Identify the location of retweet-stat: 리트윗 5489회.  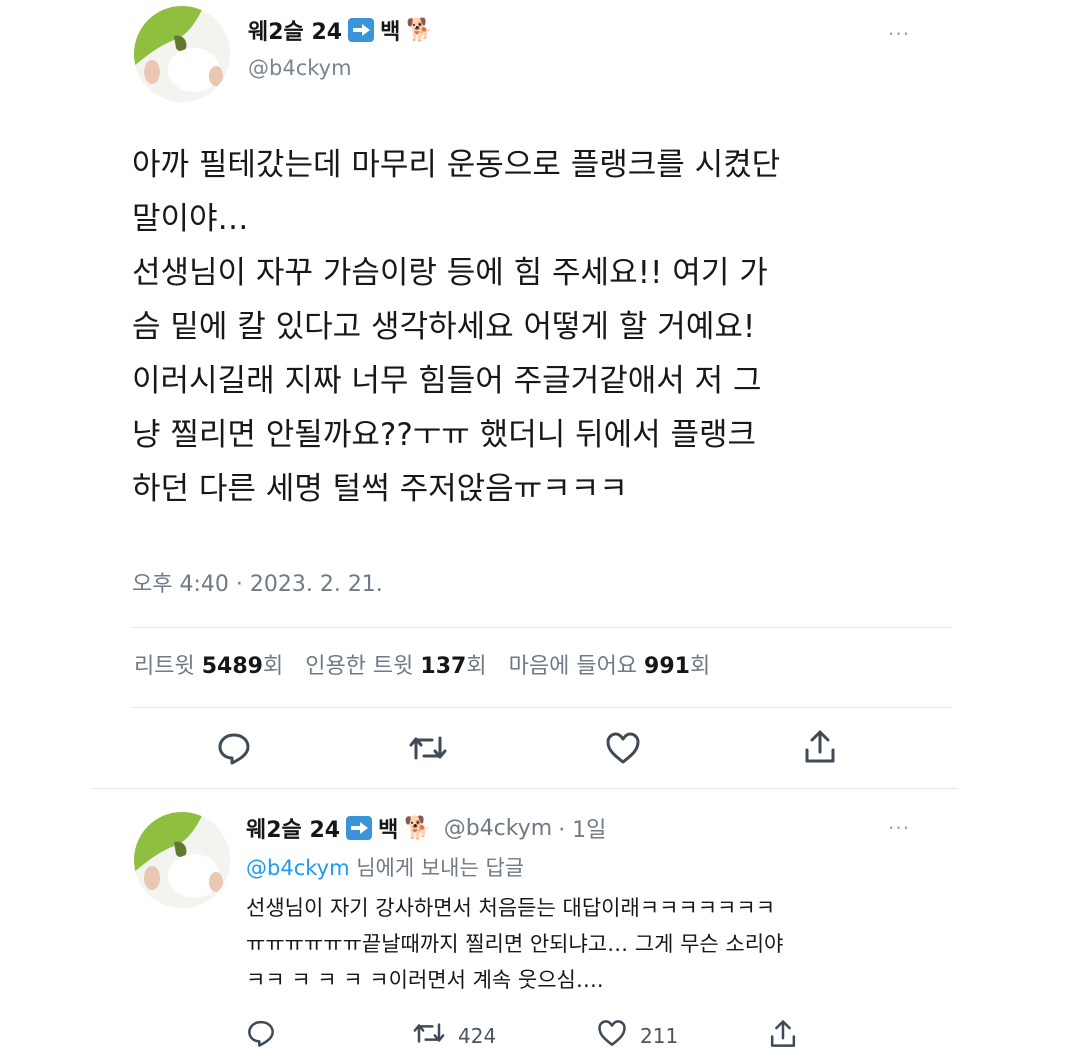
(208, 664).